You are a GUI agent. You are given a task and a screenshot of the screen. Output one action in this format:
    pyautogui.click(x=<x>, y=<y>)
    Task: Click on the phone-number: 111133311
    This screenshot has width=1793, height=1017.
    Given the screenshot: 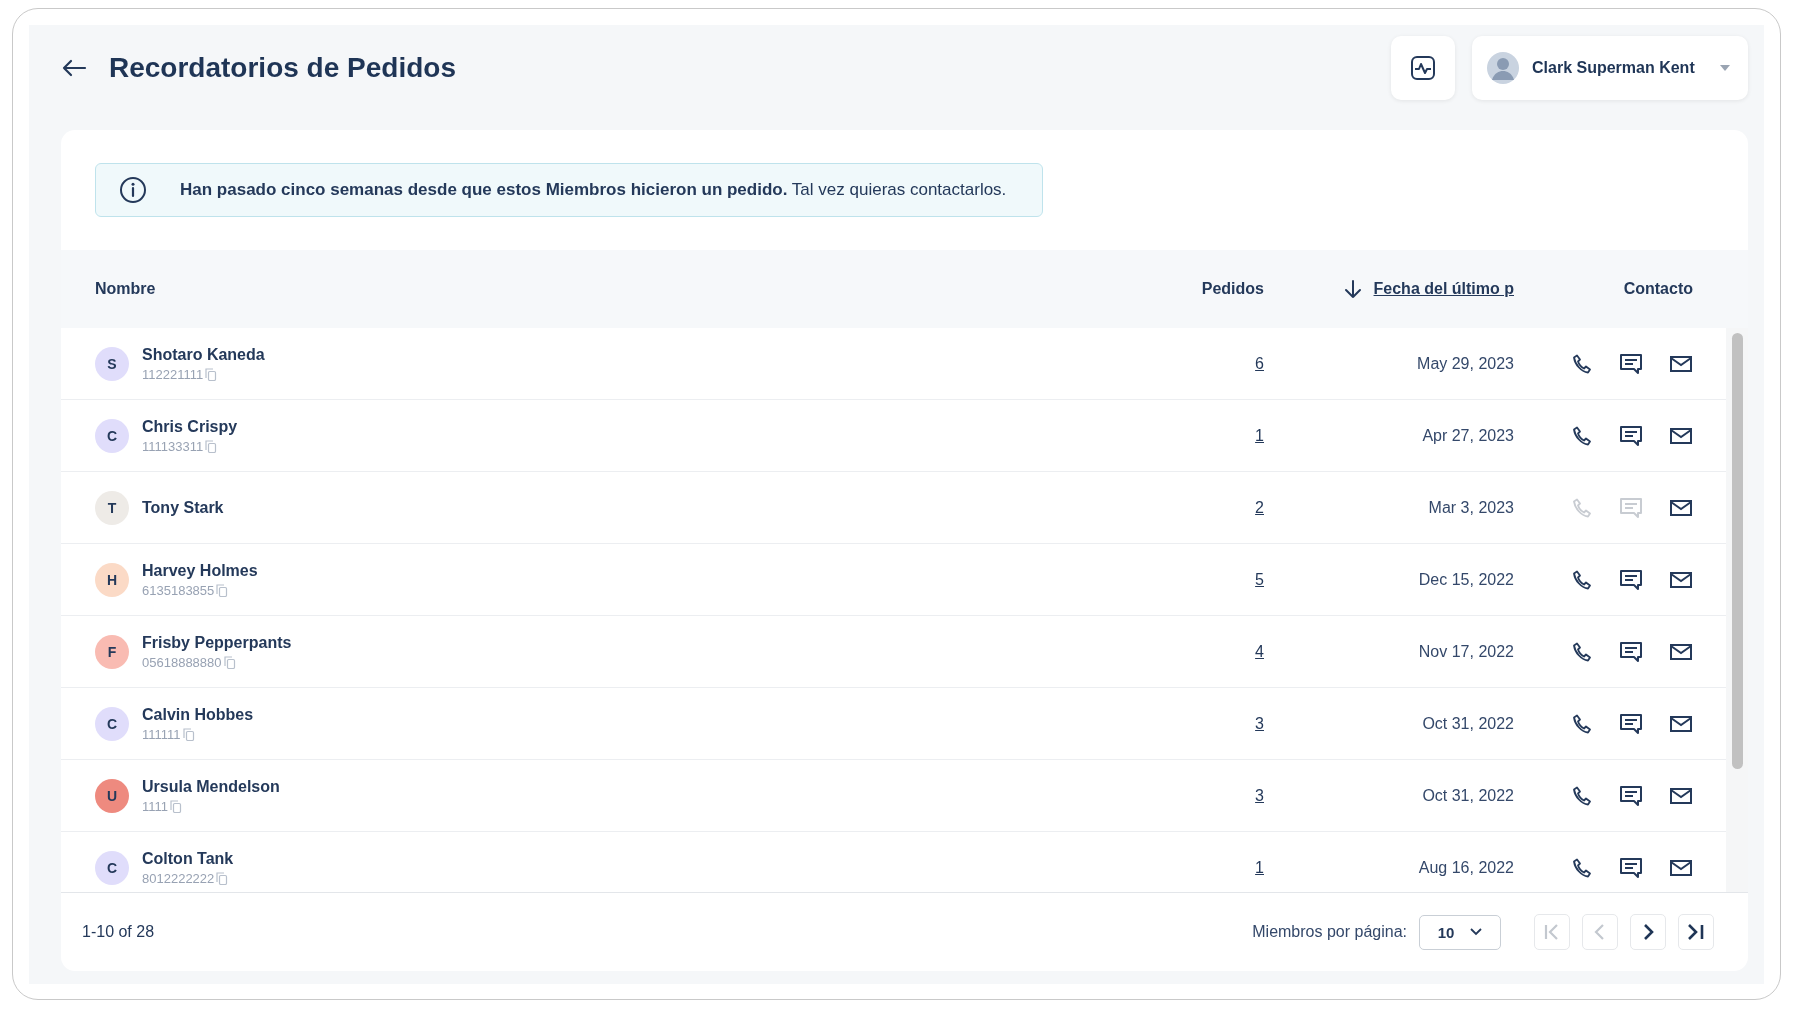 What is the action you would take?
    pyautogui.click(x=173, y=446)
    